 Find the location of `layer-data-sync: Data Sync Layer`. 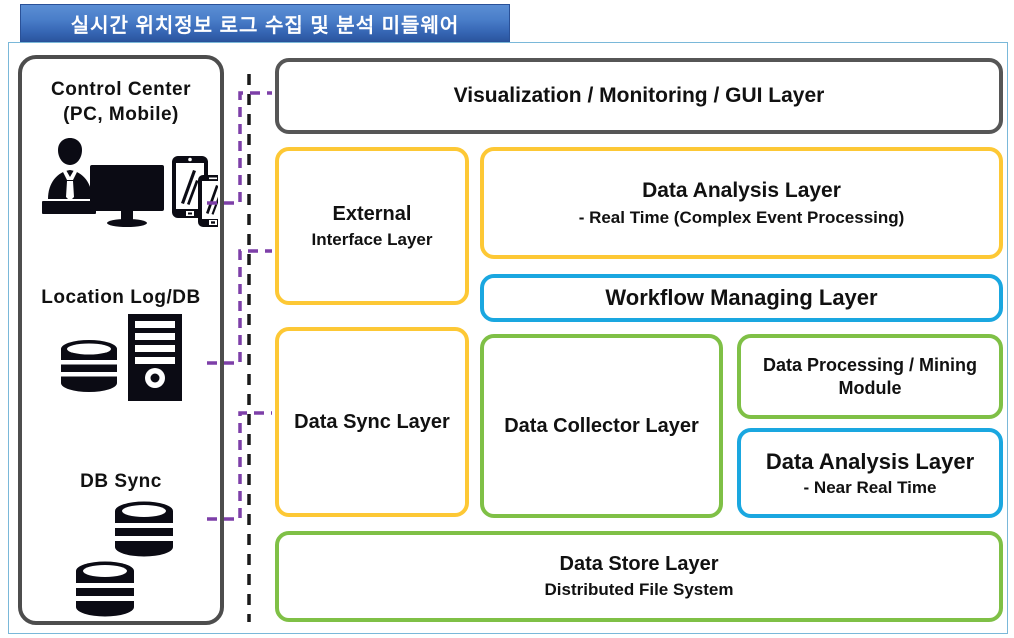

layer-data-sync: Data Sync Layer is located at coordinates (372, 422).